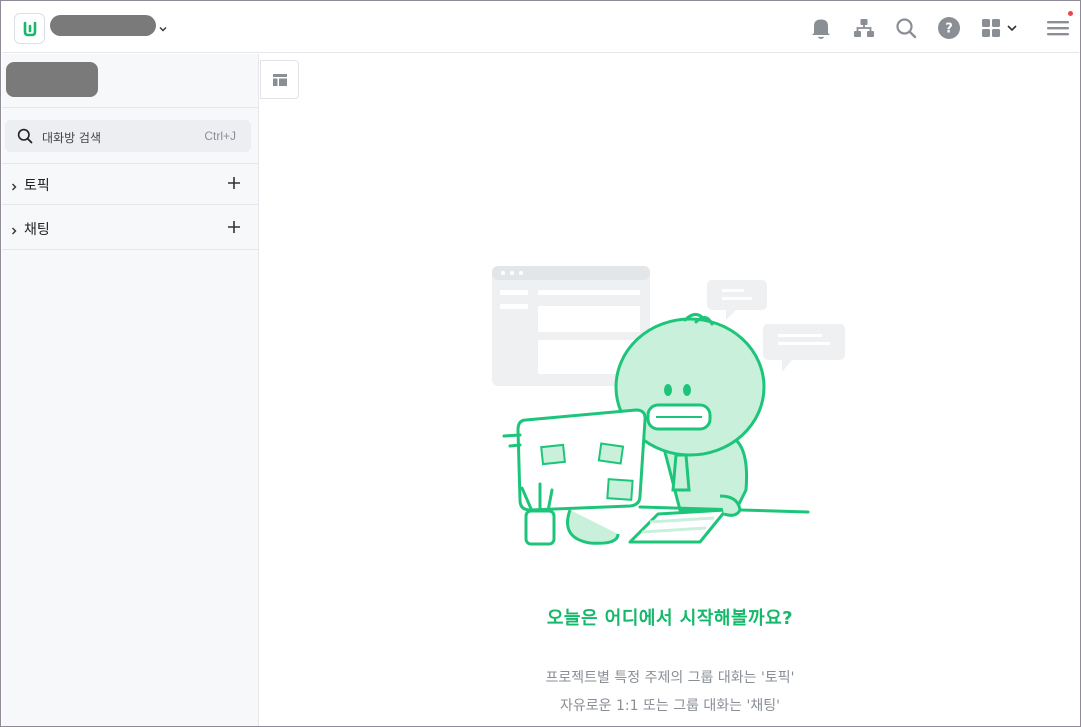 The image size is (1081, 727). Describe the element at coordinates (864, 28) in the screenshot. I see `org-chart-icon` at that location.